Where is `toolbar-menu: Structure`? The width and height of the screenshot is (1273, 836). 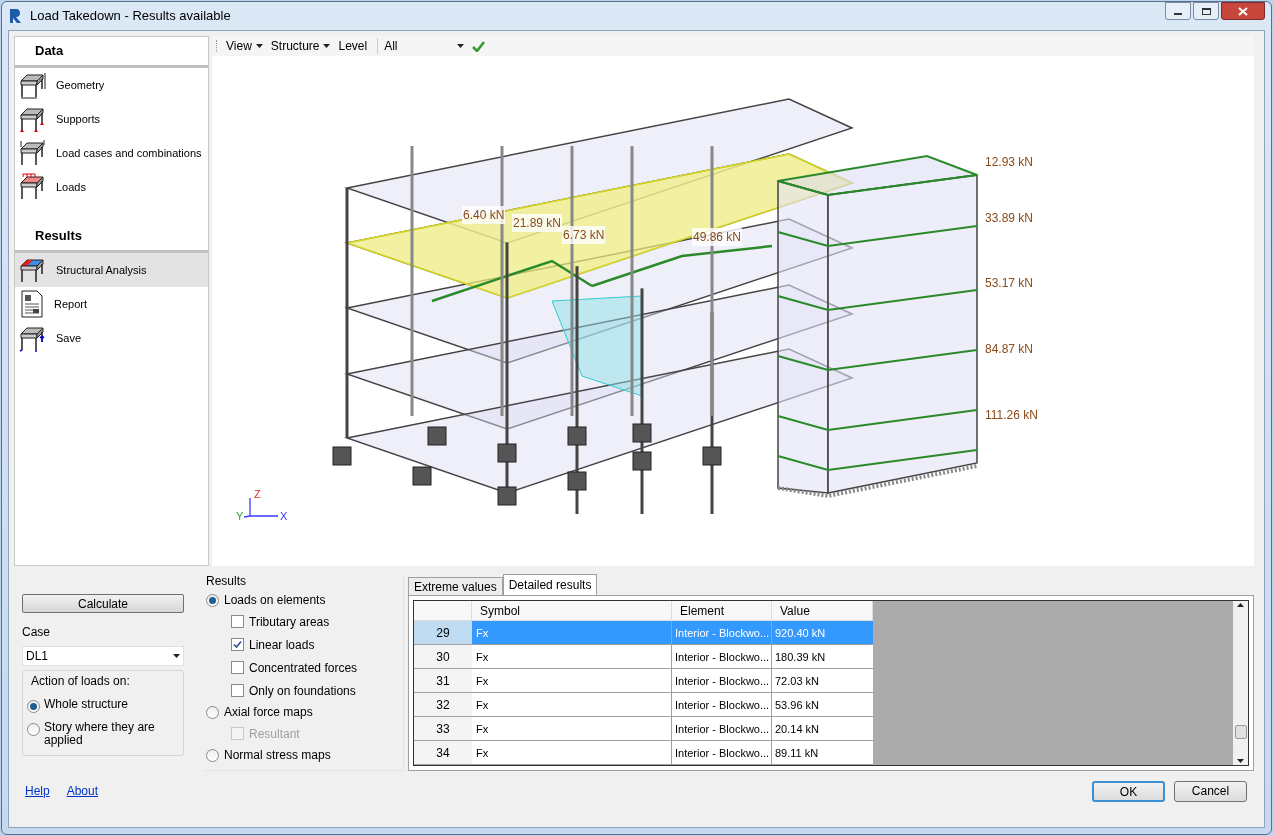 toolbar-menu: Structure is located at coordinates (303, 46).